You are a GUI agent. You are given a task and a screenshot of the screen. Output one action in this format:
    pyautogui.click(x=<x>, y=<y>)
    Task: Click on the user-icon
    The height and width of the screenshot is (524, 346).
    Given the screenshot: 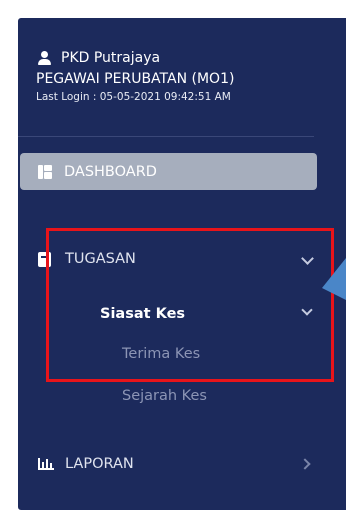 What is the action you would take?
    pyautogui.click(x=44, y=58)
    